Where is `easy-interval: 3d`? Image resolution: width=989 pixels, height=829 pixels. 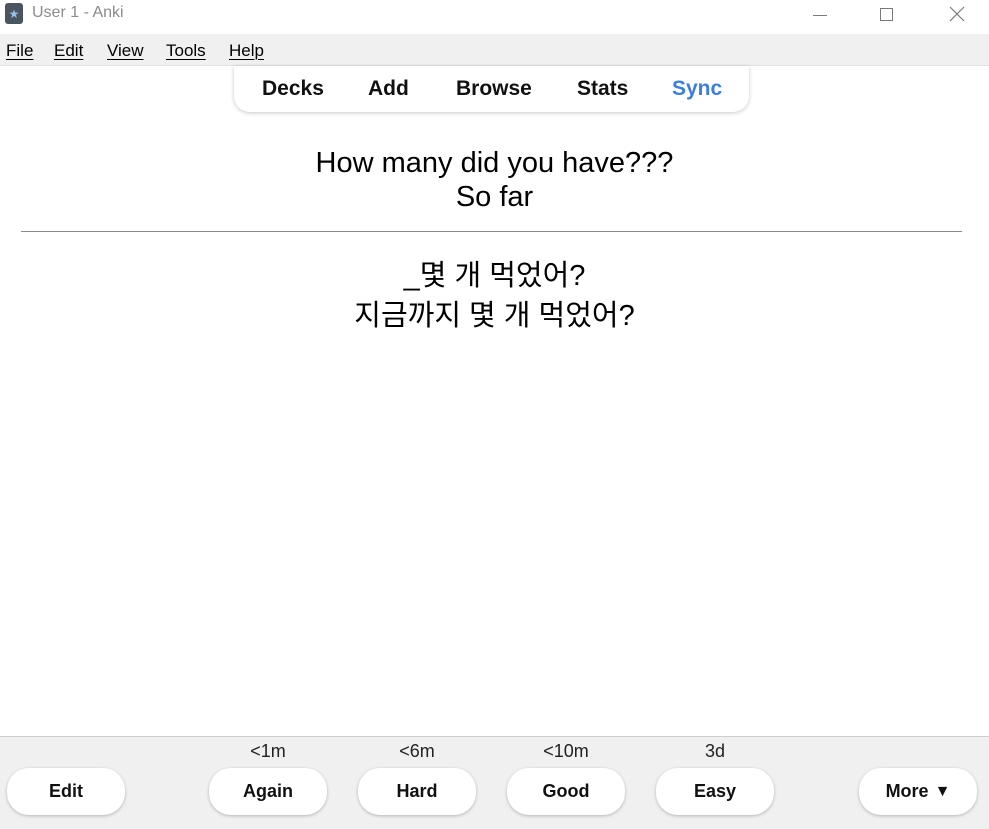
easy-interval: 3d is located at coordinates (715, 751).